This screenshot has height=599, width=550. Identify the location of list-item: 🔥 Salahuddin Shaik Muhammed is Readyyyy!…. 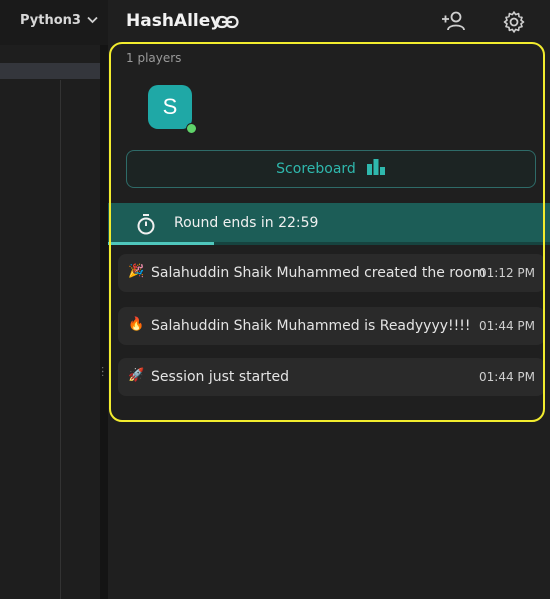
(331, 326).